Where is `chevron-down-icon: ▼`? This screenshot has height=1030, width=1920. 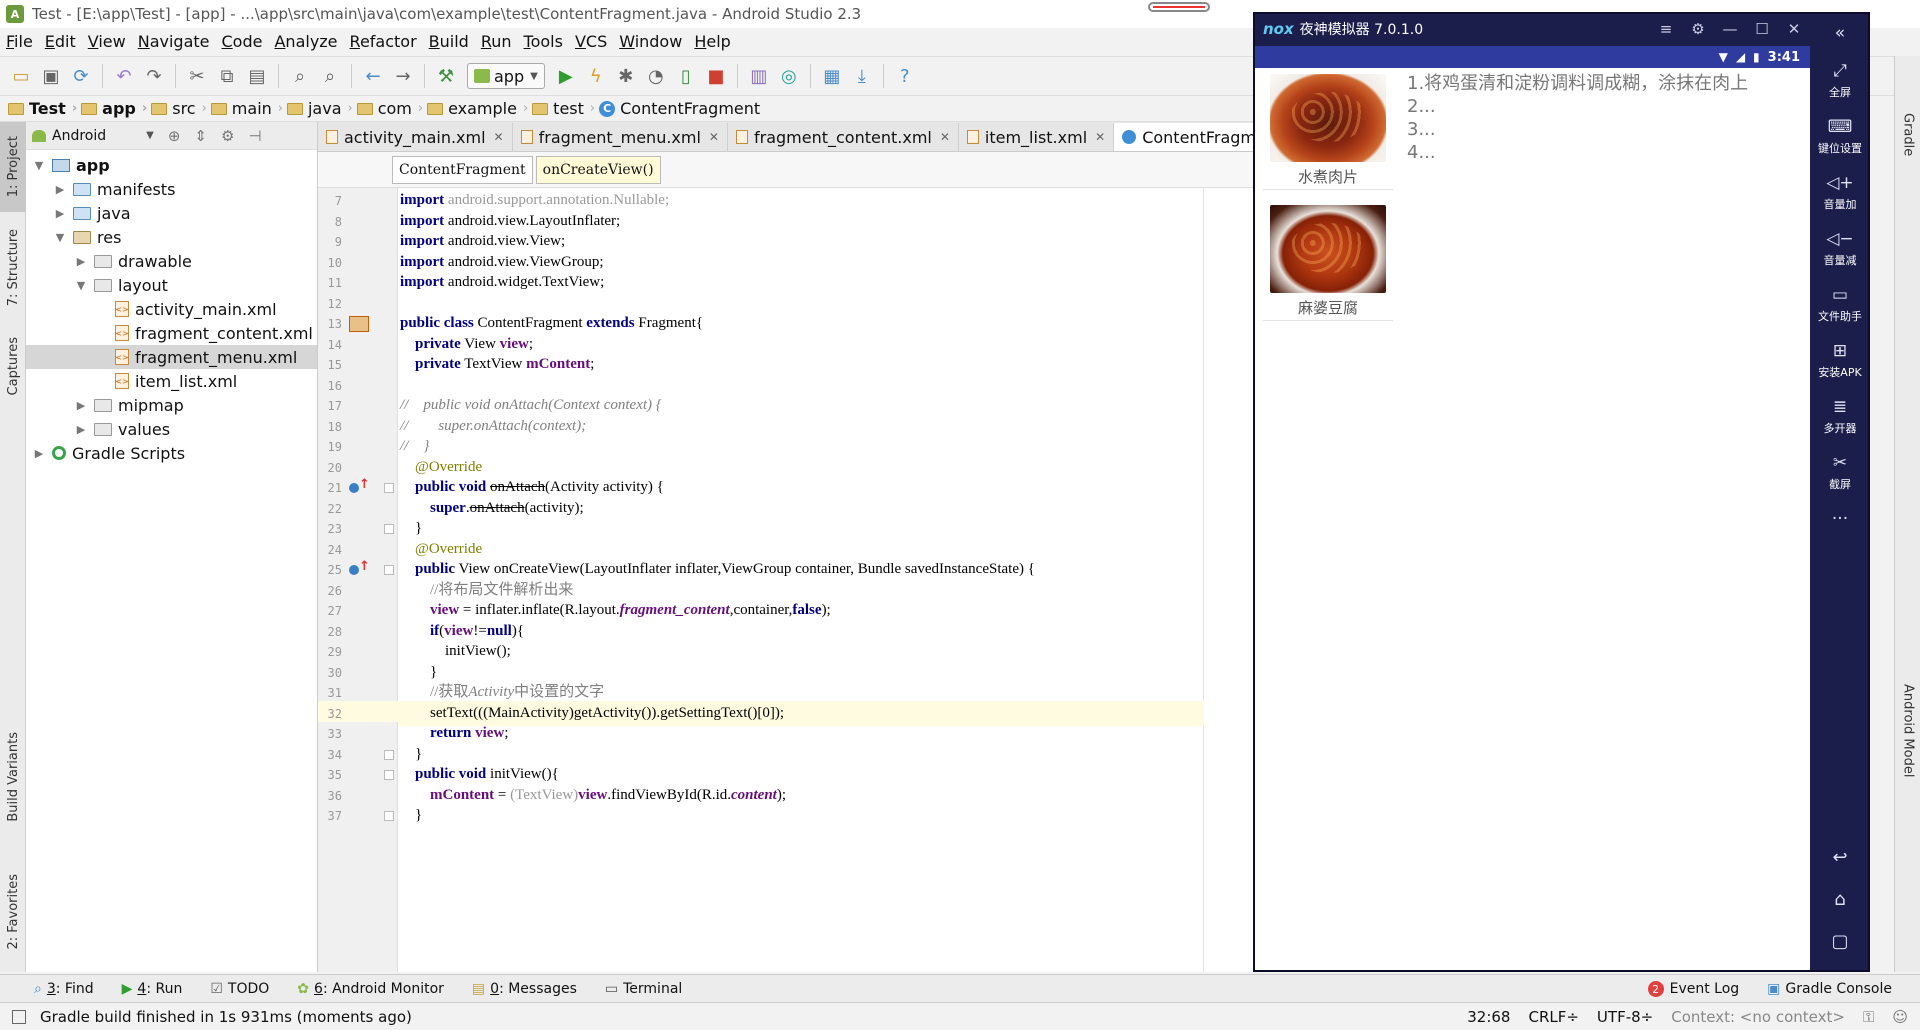
chevron-down-icon: ▼ is located at coordinates (150, 135).